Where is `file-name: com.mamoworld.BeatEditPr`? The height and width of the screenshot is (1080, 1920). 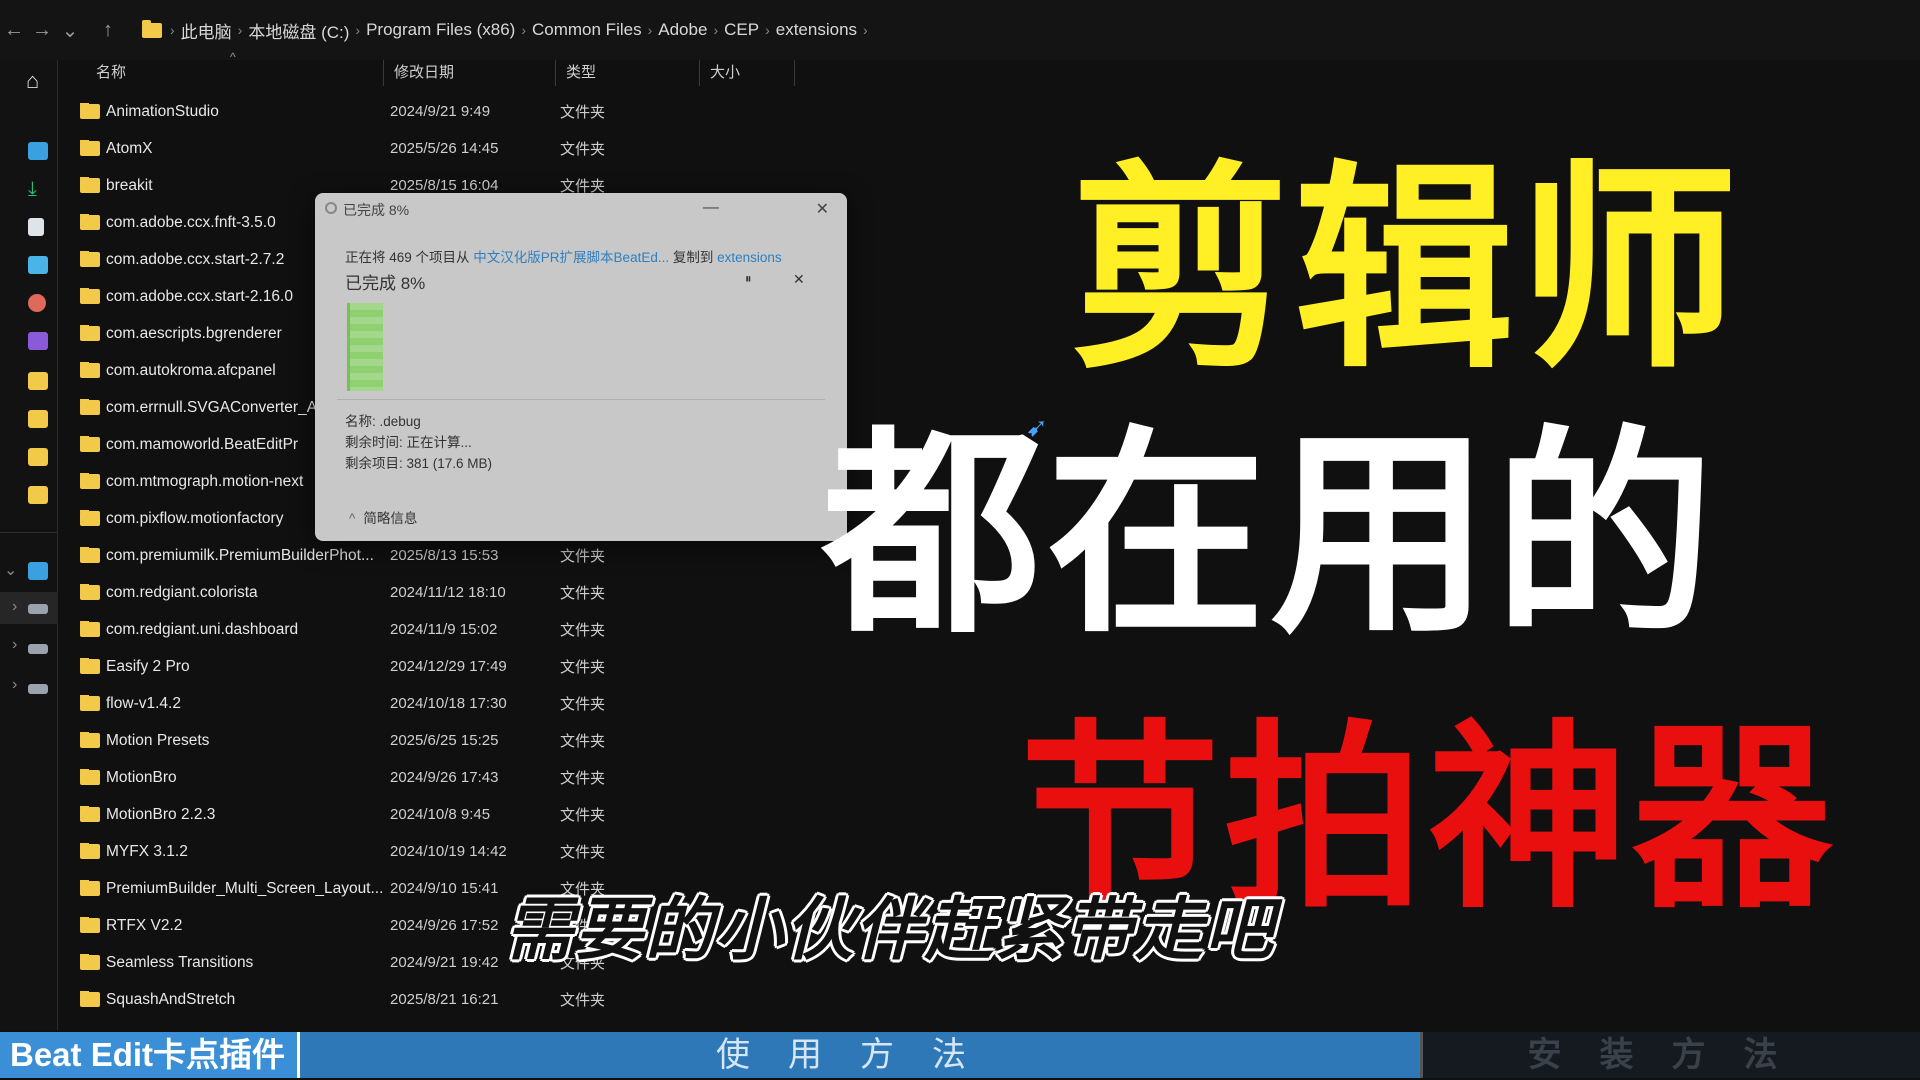 file-name: com.mamoworld.BeatEditPr is located at coordinates (202, 444).